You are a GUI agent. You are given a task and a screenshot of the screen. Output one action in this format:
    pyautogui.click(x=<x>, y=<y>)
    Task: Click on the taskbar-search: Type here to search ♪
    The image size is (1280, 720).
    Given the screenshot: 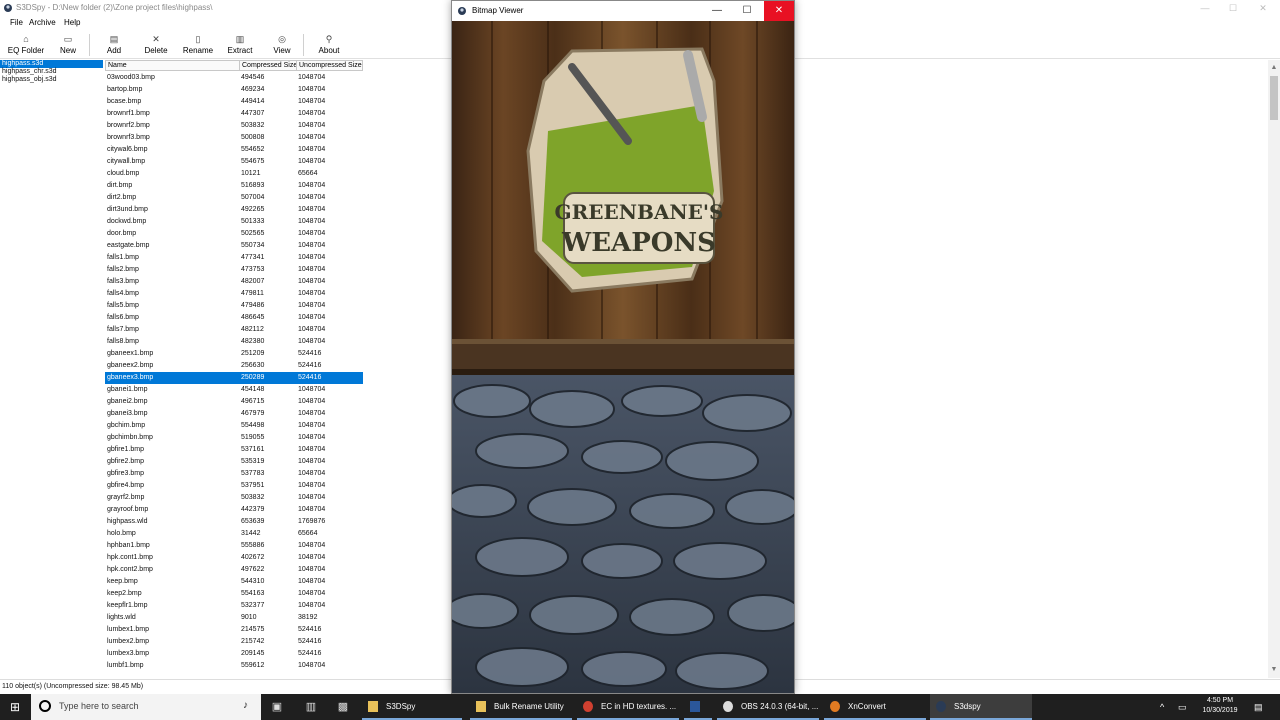 What is the action you would take?
    pyautogui.click(x=146, y=707)
    